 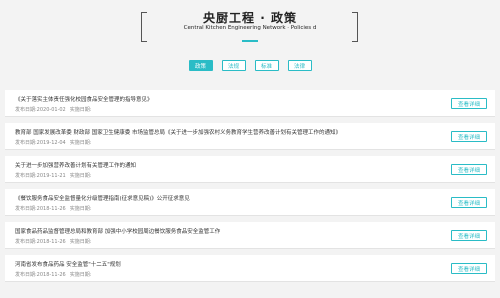 I want to click on publish-date: 发布日期:2019-11-21, so click(x=40, y=176).